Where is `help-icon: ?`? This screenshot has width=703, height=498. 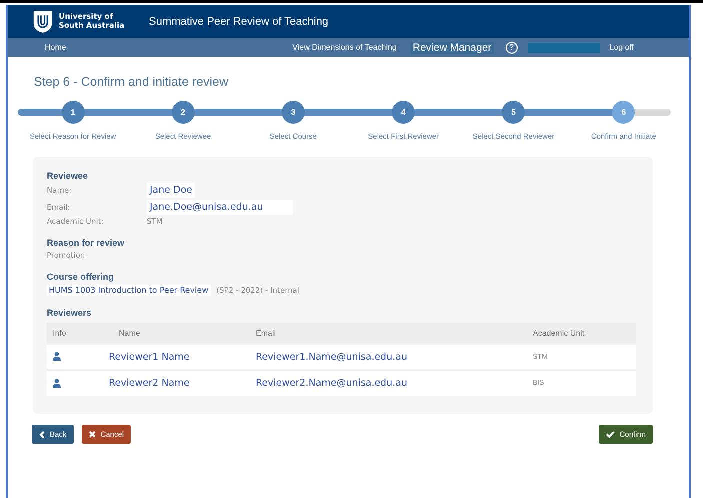
help-icon: ? is located at coordinates (512, 48).